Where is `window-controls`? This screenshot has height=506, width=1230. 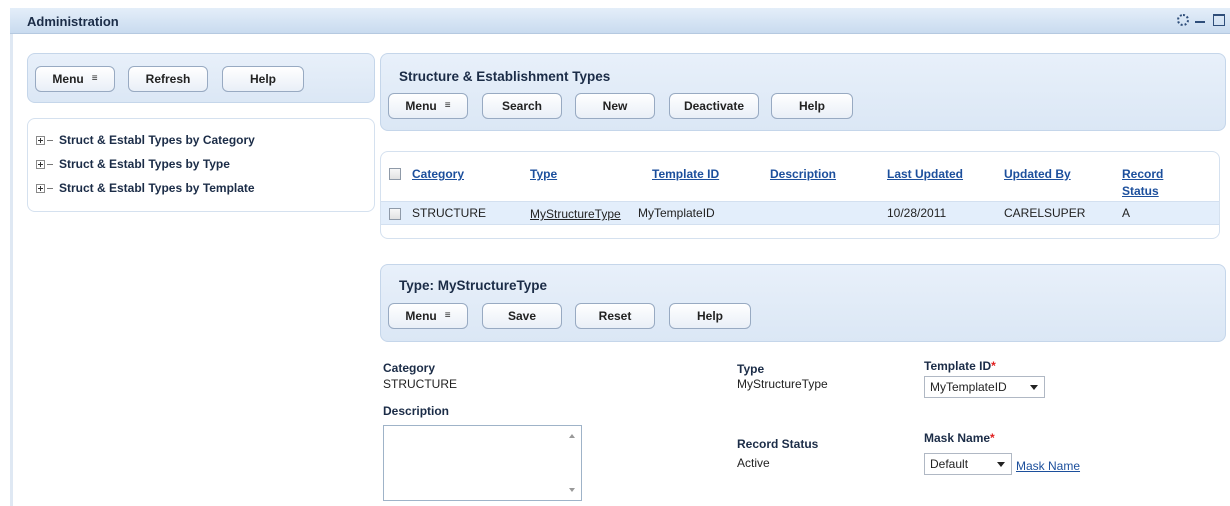 window-controls is located at coordinates (1200, 19).